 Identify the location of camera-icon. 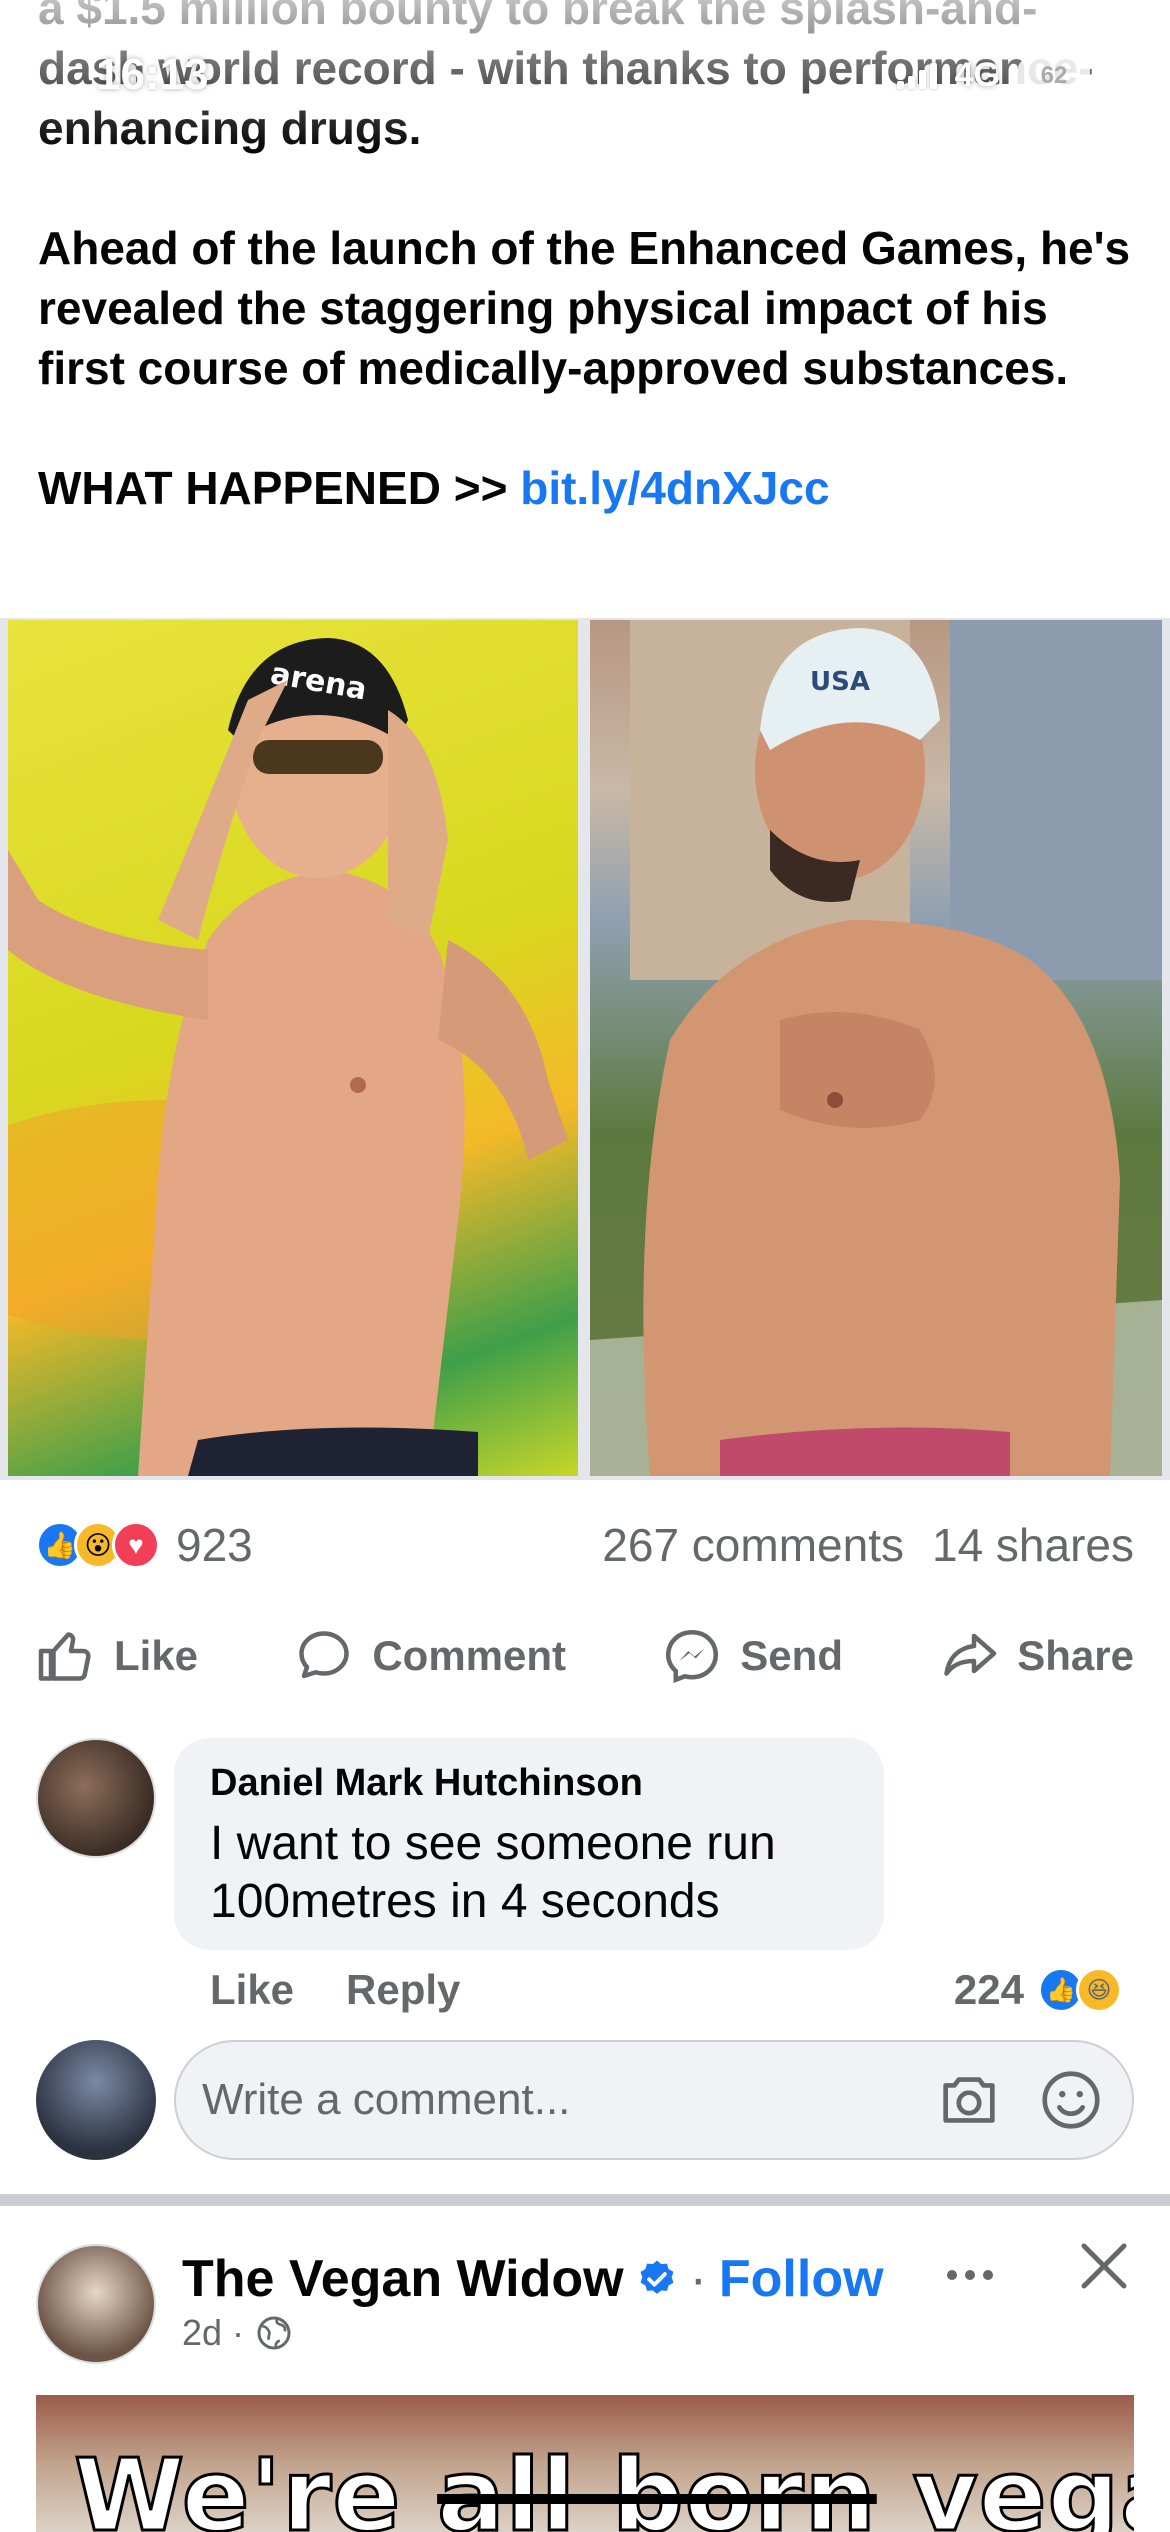
(969, 2100).